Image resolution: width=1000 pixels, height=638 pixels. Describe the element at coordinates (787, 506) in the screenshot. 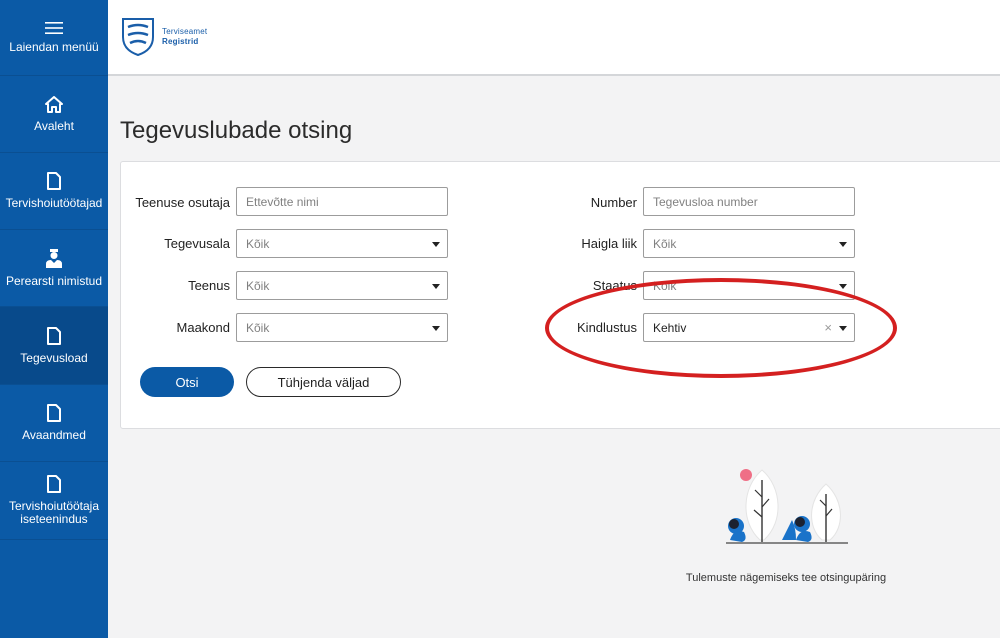

I see `empty-state-illustration` at that location.